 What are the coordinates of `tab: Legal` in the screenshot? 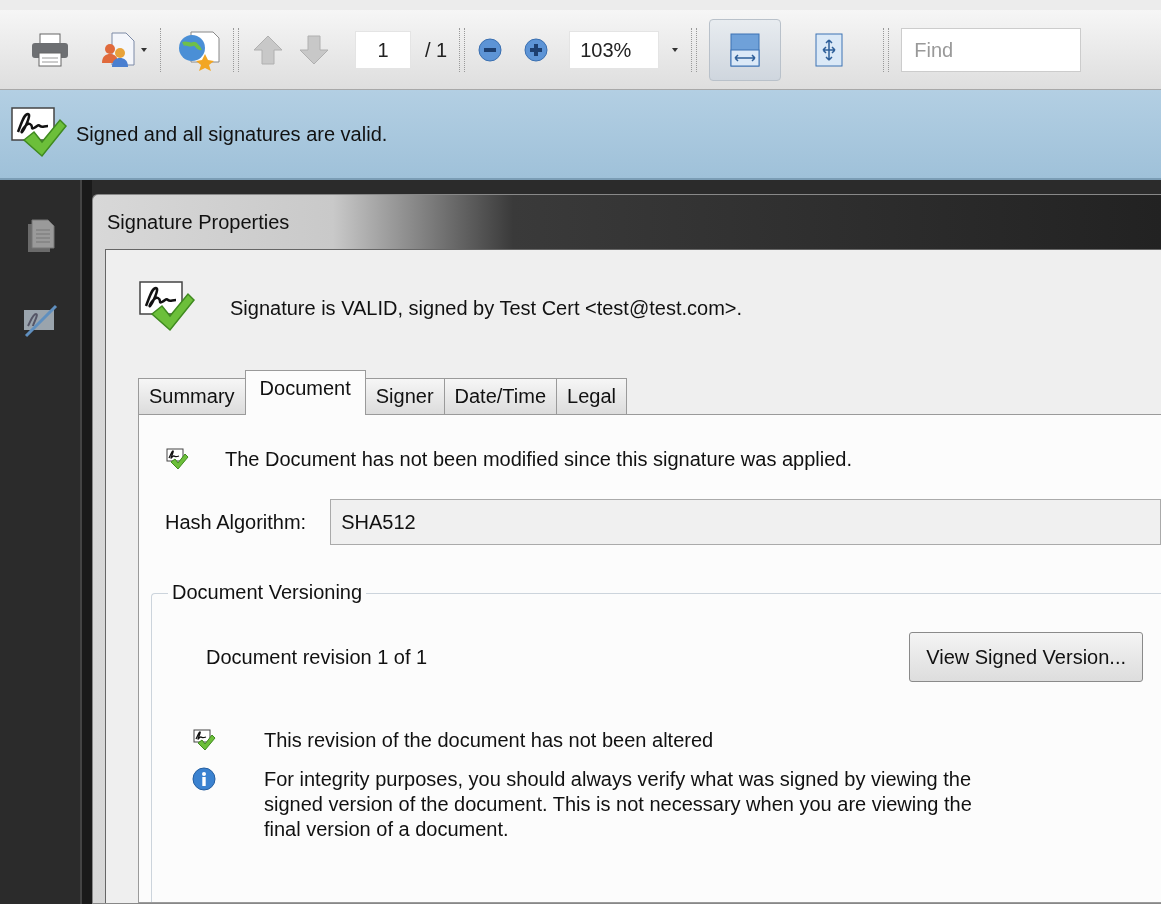 It's located at (591, 396).